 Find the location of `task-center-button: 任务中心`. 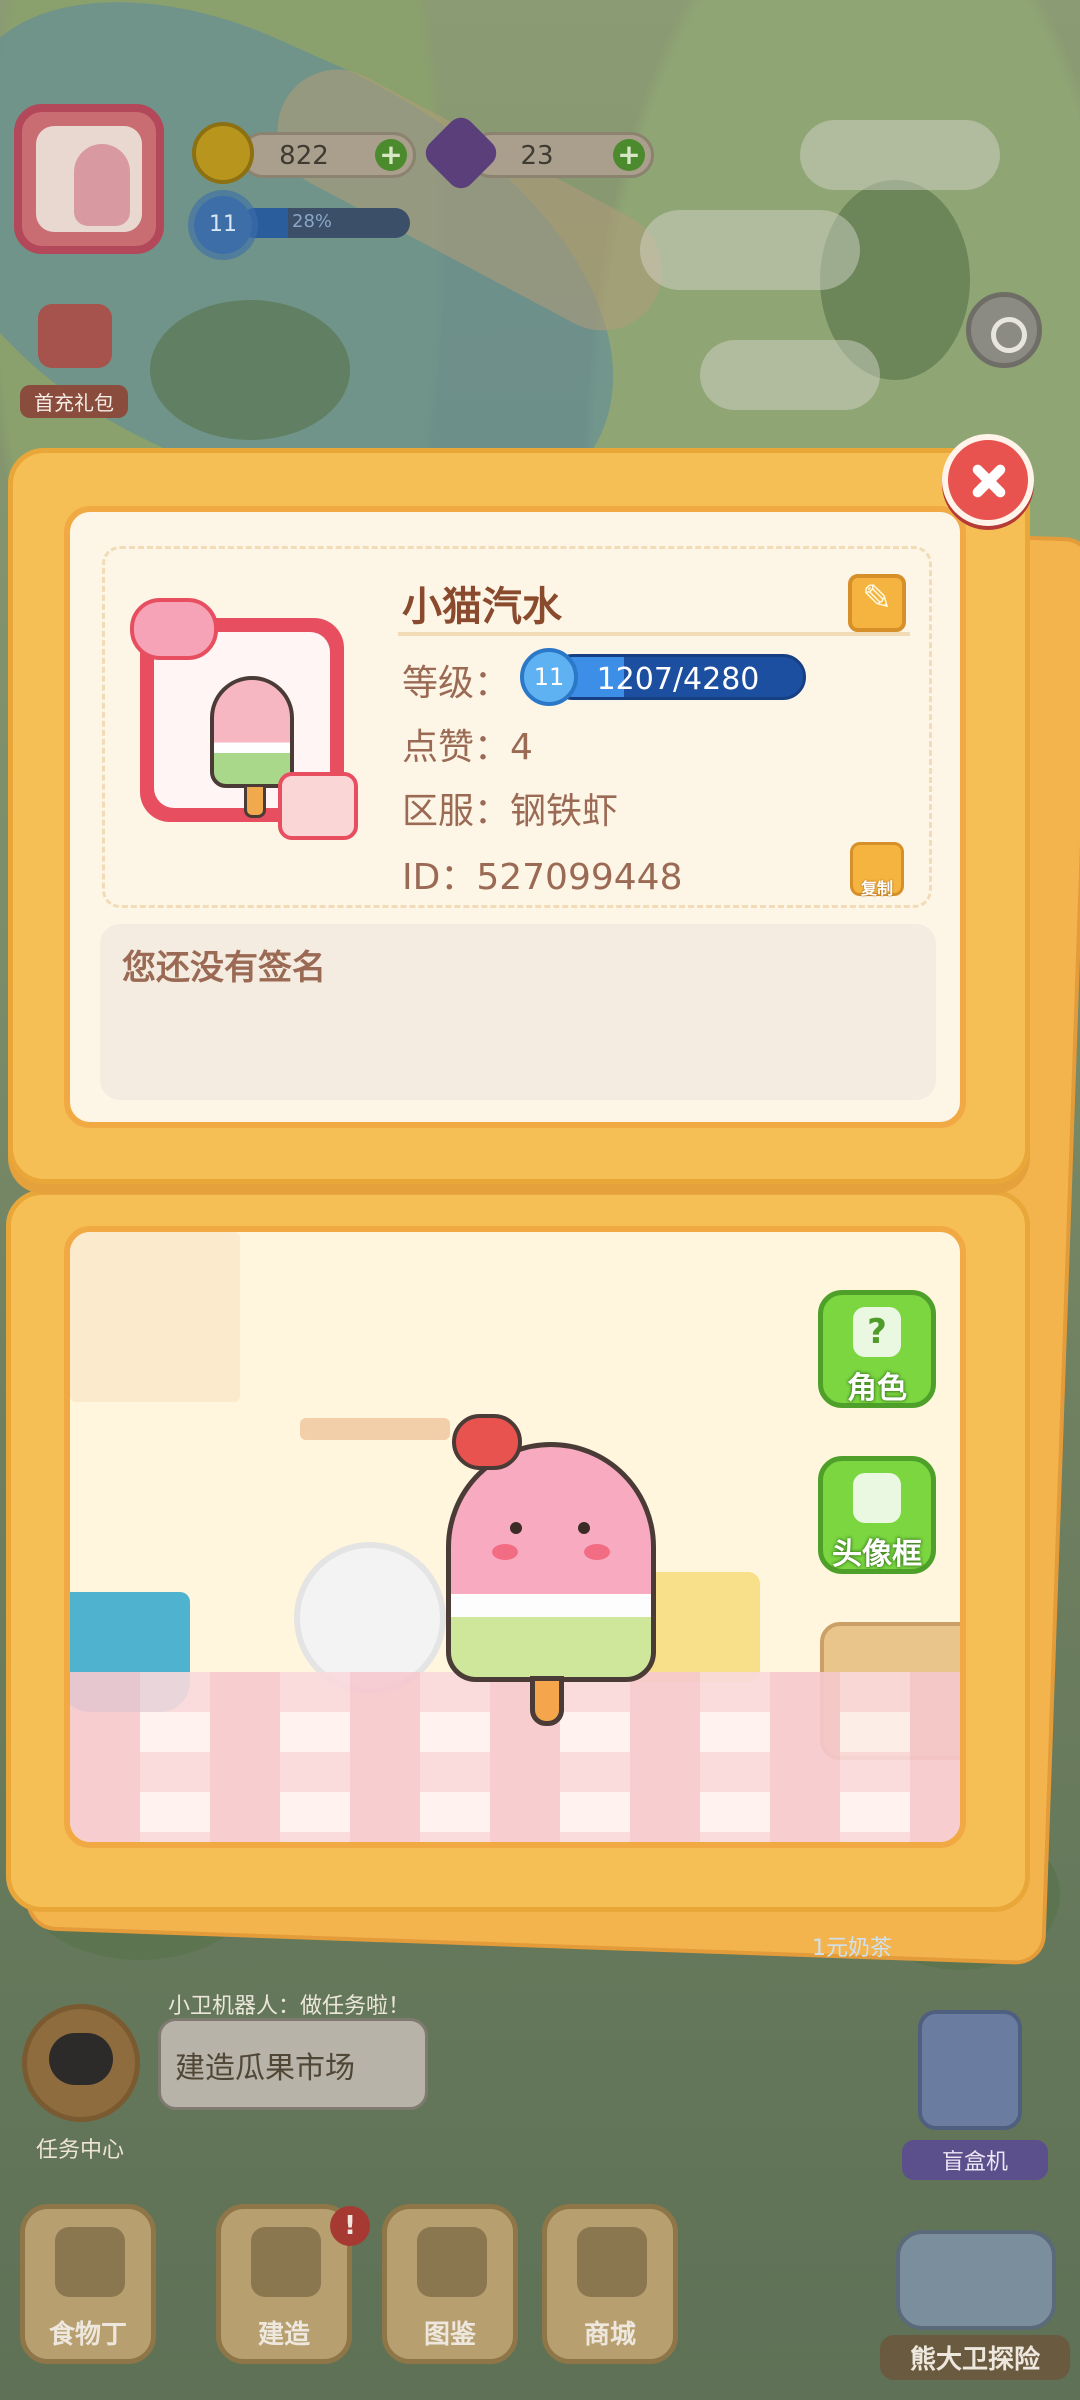

task-center-button: 任务中心 is located at coordinates (80, 2084).